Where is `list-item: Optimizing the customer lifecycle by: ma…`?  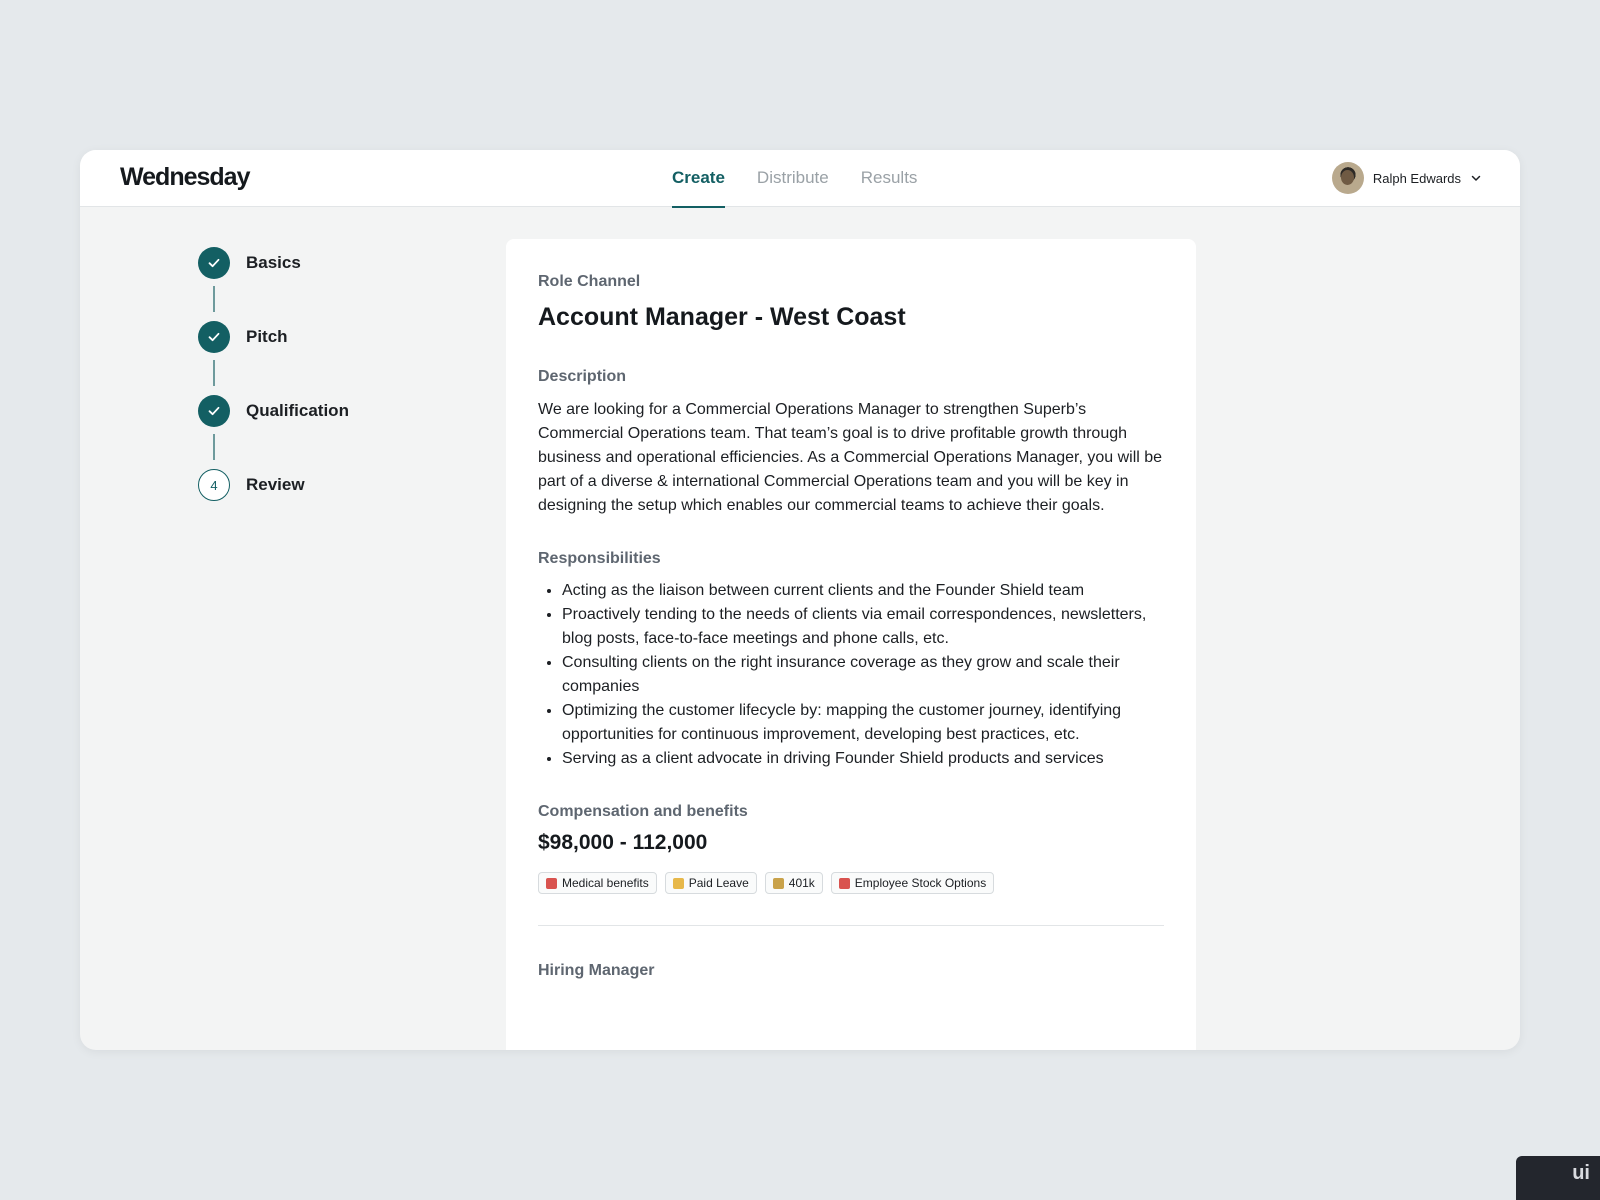
list-item: Optimizing the customer lifecycle by: ma… is located at coordinates (863, 723).